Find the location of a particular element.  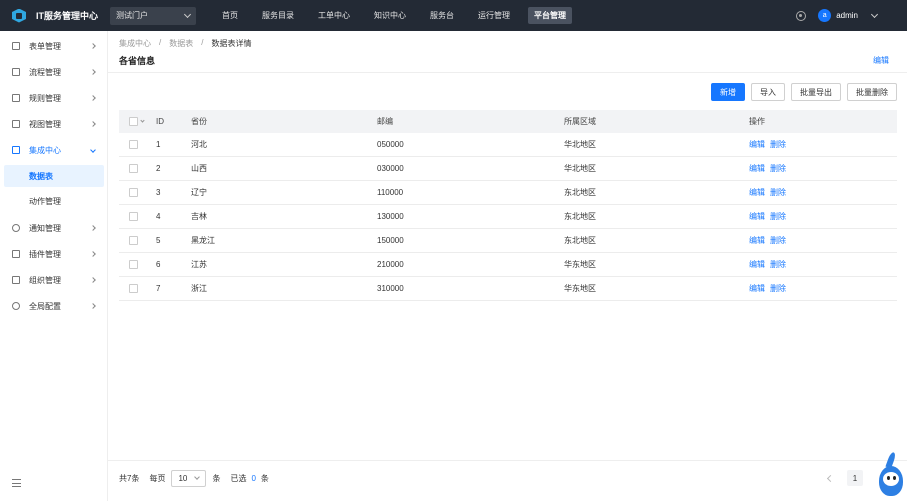

column-header-ops: 操作 is located at coordinates (757, 121).